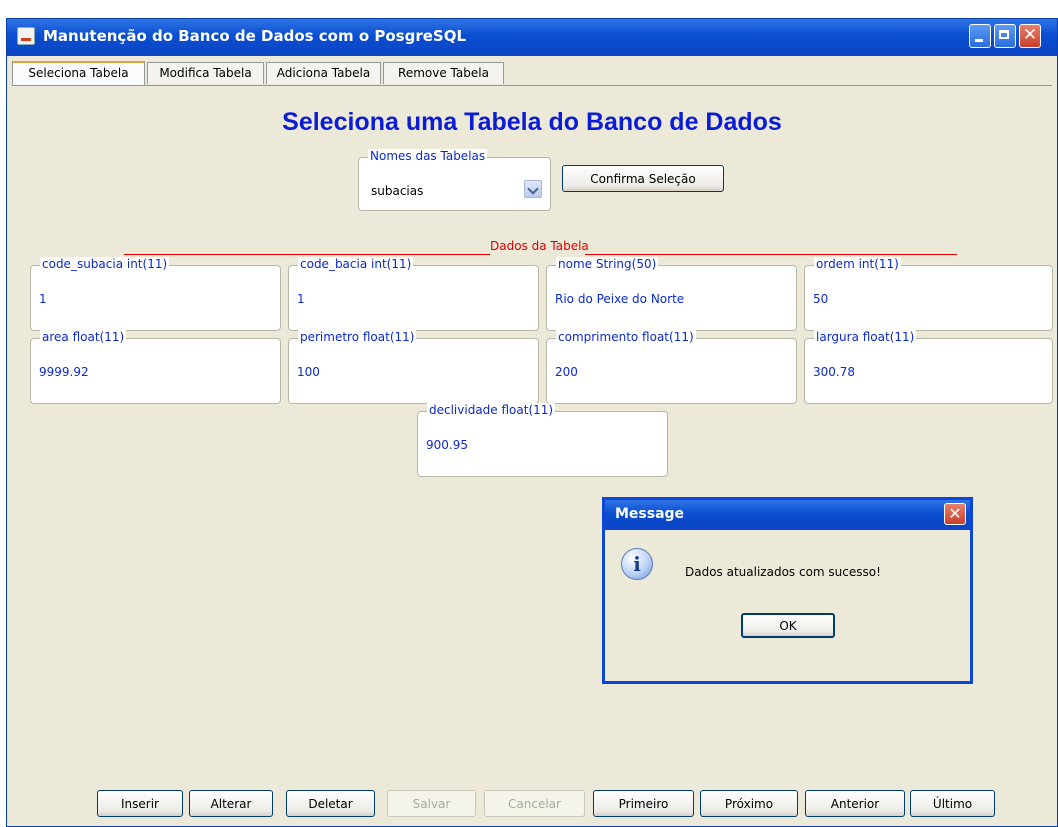 This screenshot has height=827, width=1058. I want to click on field-label: largura float(11), so click(865, 337).